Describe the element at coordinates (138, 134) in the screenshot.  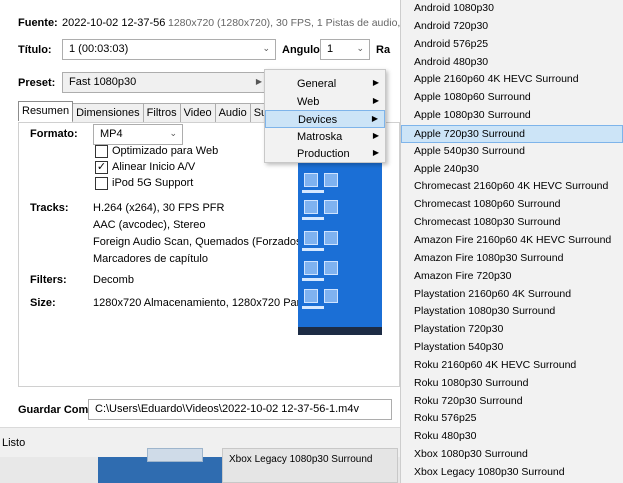
I see `format-select: MP4 ⌄` at that location.